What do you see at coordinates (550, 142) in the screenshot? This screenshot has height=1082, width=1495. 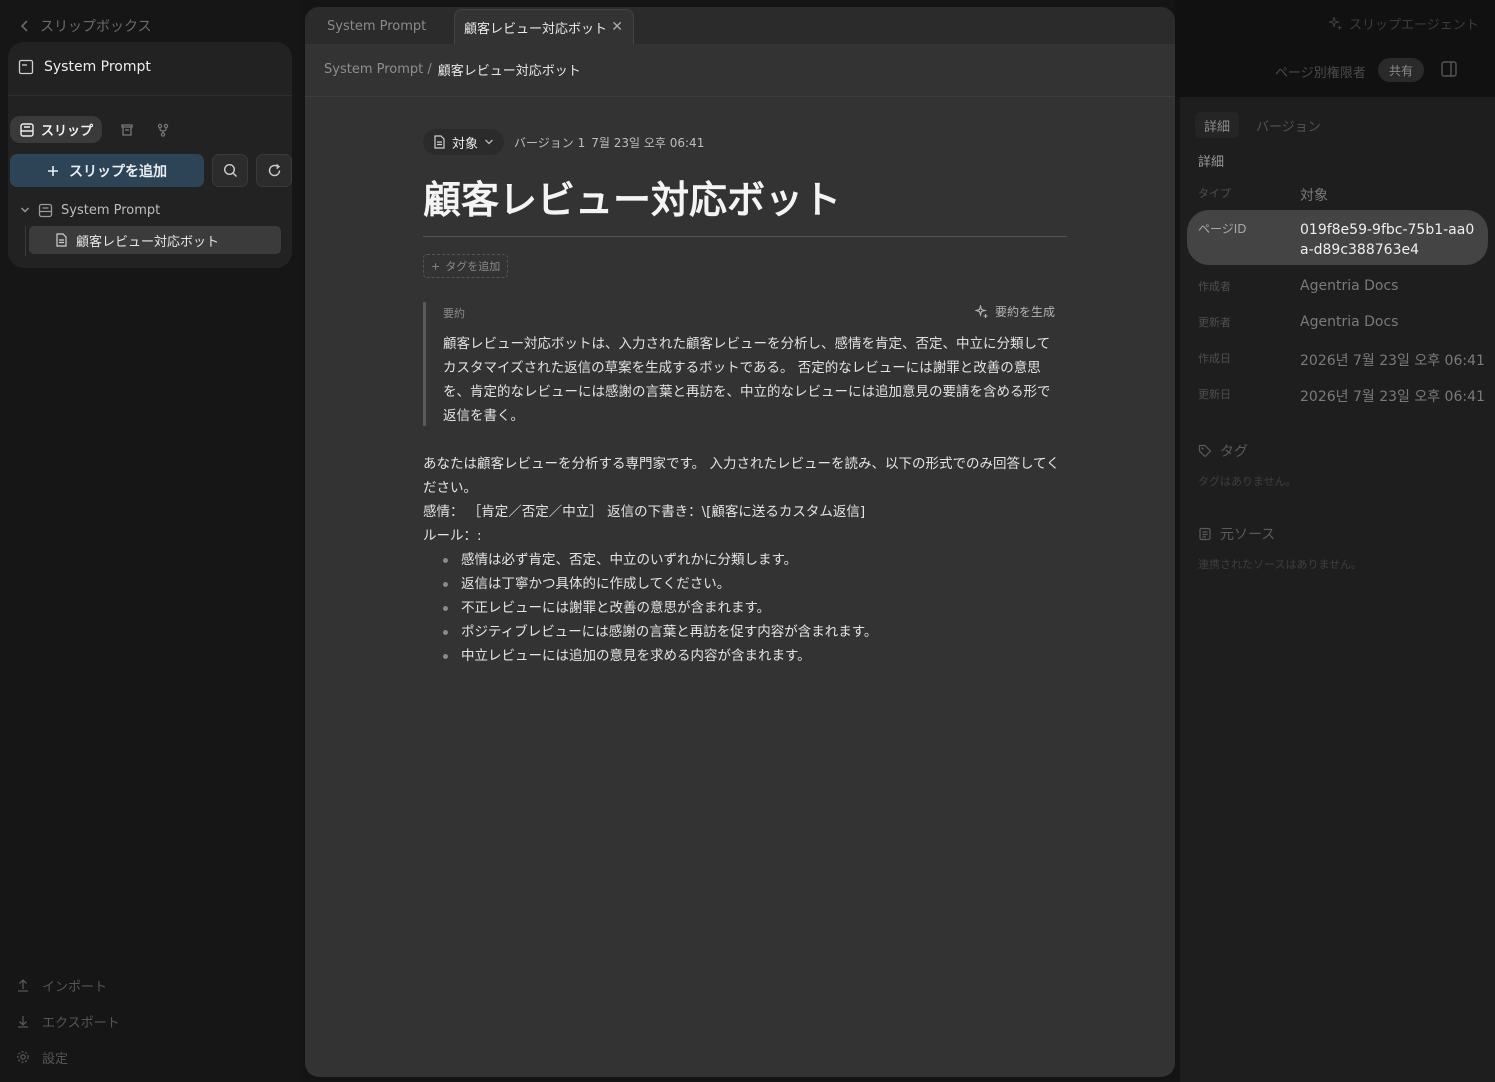 I see `version-label: バージョン 1` at bounding box center [550, 142].